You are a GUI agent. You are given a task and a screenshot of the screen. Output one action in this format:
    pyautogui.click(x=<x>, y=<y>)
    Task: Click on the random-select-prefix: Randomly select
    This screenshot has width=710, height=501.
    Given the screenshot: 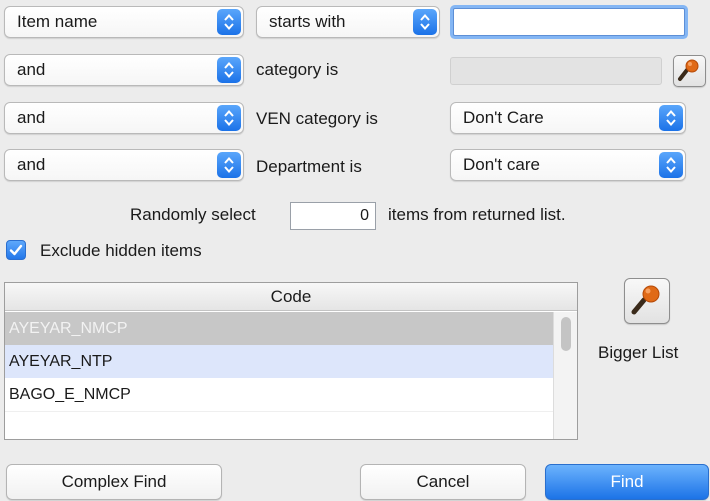 What is the action you would take?
    pyautogui.click(x=193, y=214)
    